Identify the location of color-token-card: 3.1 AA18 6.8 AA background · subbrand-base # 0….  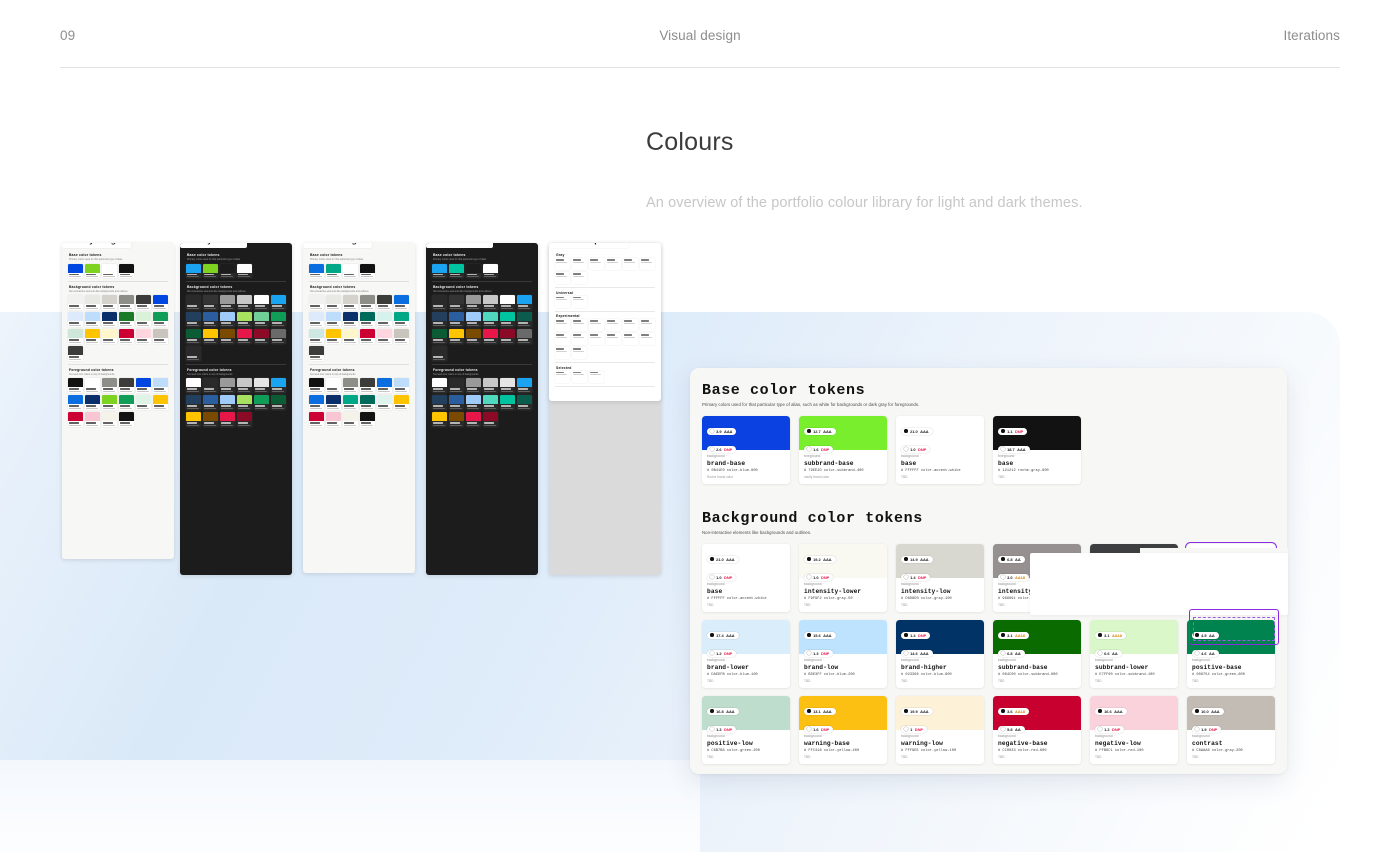
(1037, 654).